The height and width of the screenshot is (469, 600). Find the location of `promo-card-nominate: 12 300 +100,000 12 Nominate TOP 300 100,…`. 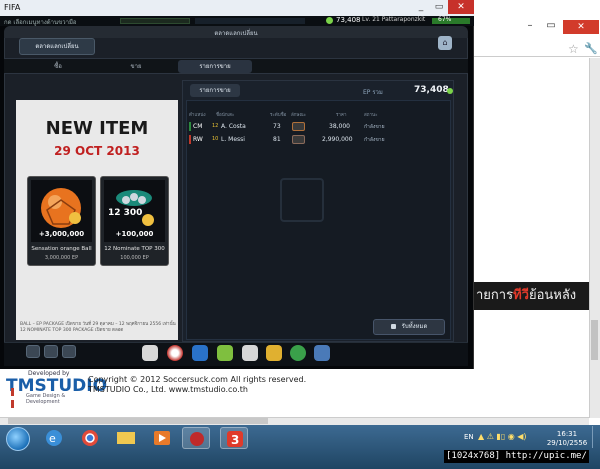

promo-card-nominate: 12 300 +100,000 12 Nominate TOP 300 100,… is located at coordinates (134, 221).